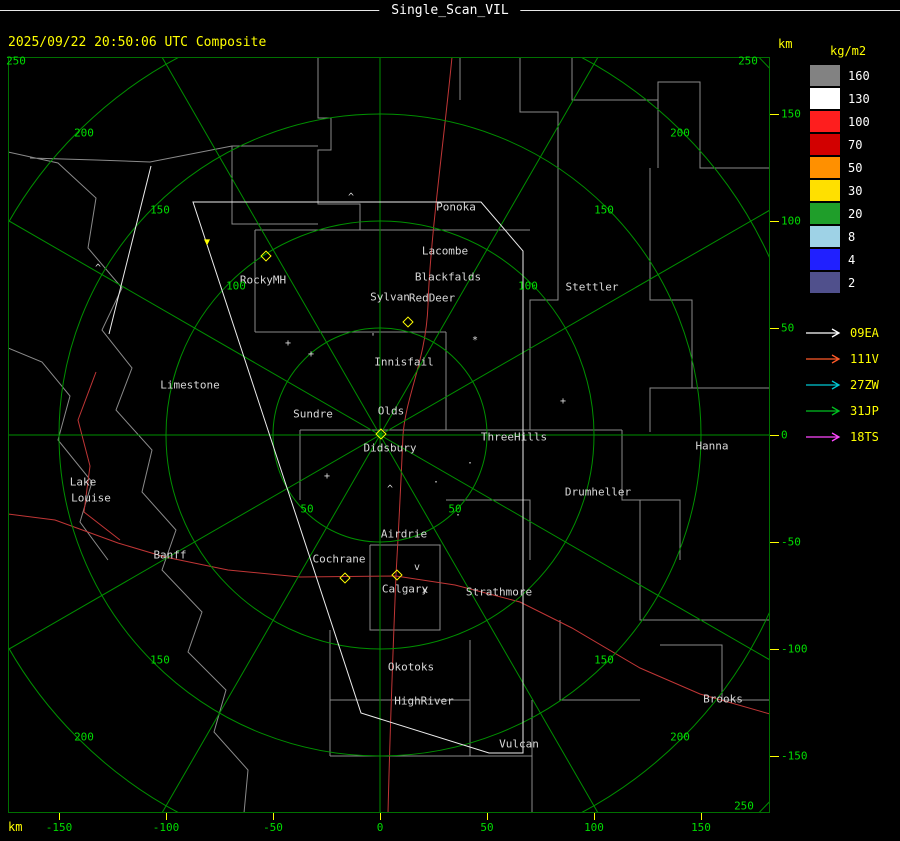  Describe the element at coordinates (411, 667) in the screenshot. I see `city-label-okotoks: Okotoks` at that location.